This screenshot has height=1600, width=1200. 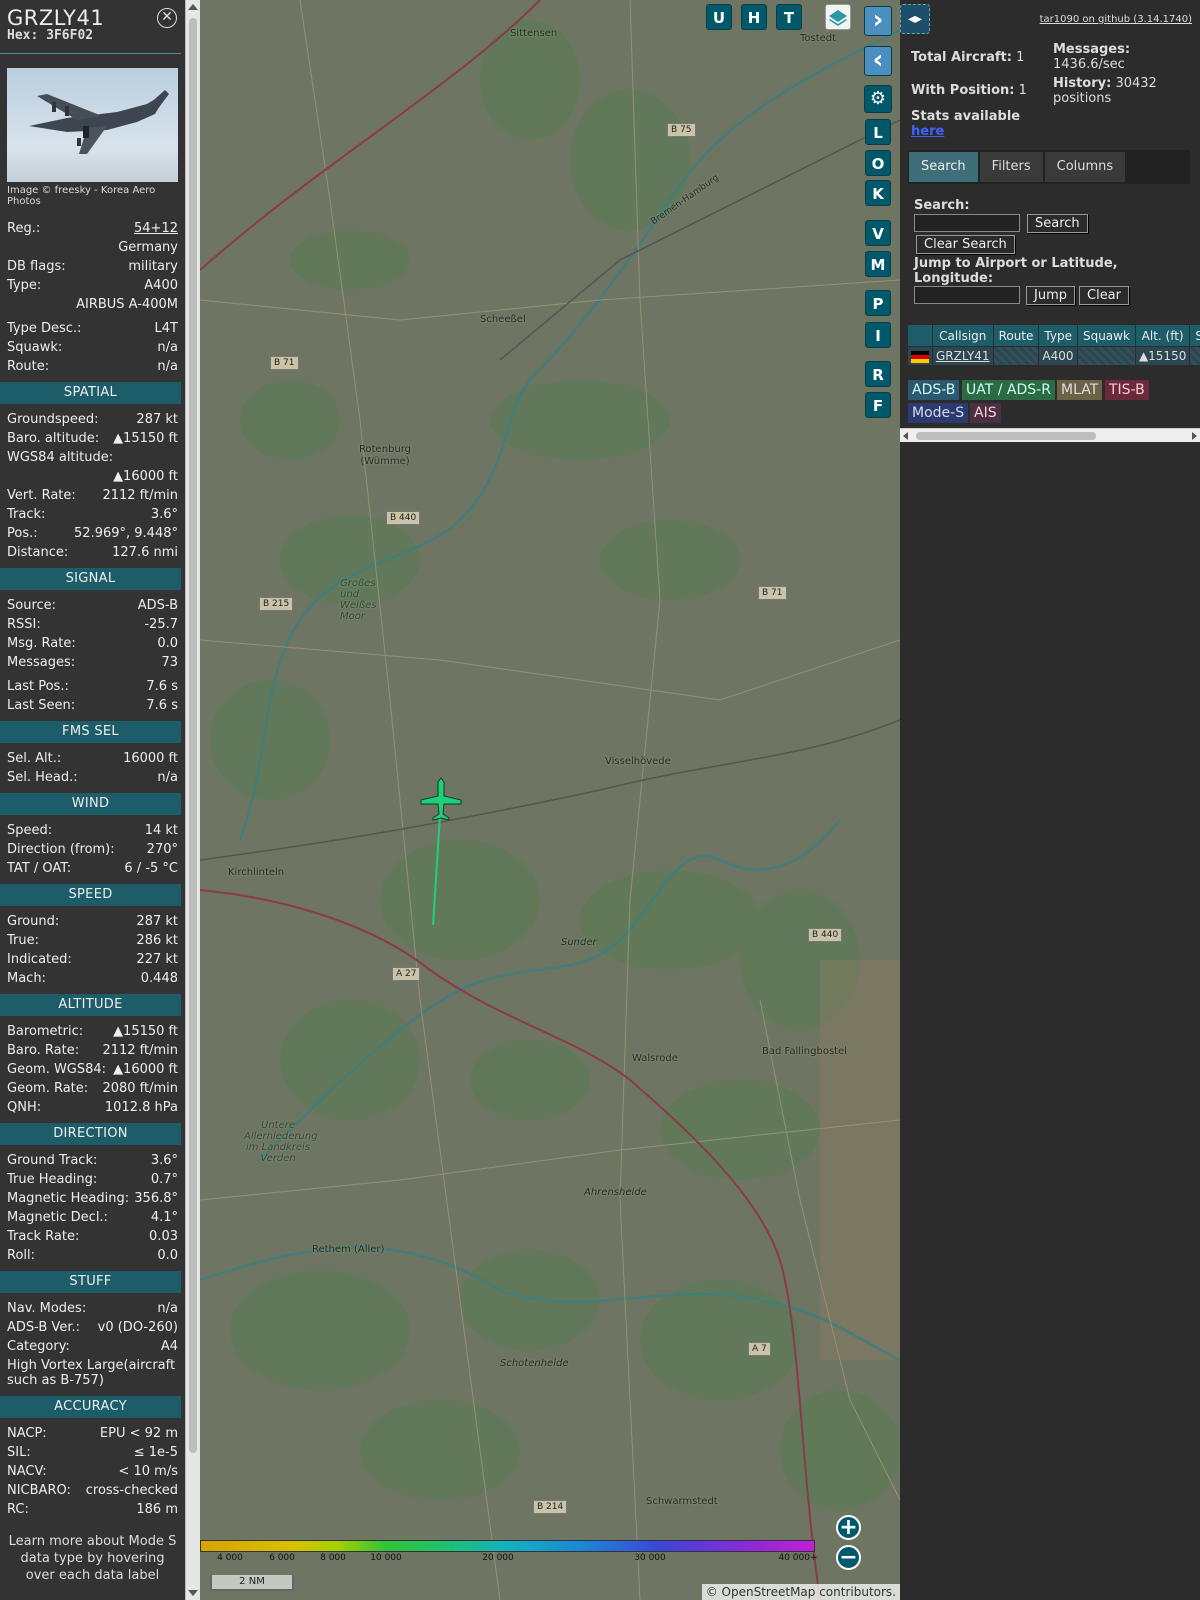 I want to click on info-panel-scrollbar, so click(x=192, y=800).